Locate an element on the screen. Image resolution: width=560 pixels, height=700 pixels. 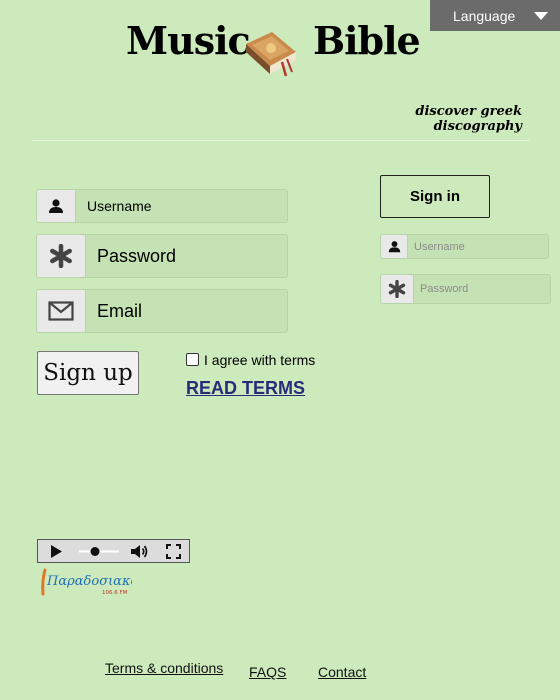
language-dropdown: Language is located at coordinates (495, 15).